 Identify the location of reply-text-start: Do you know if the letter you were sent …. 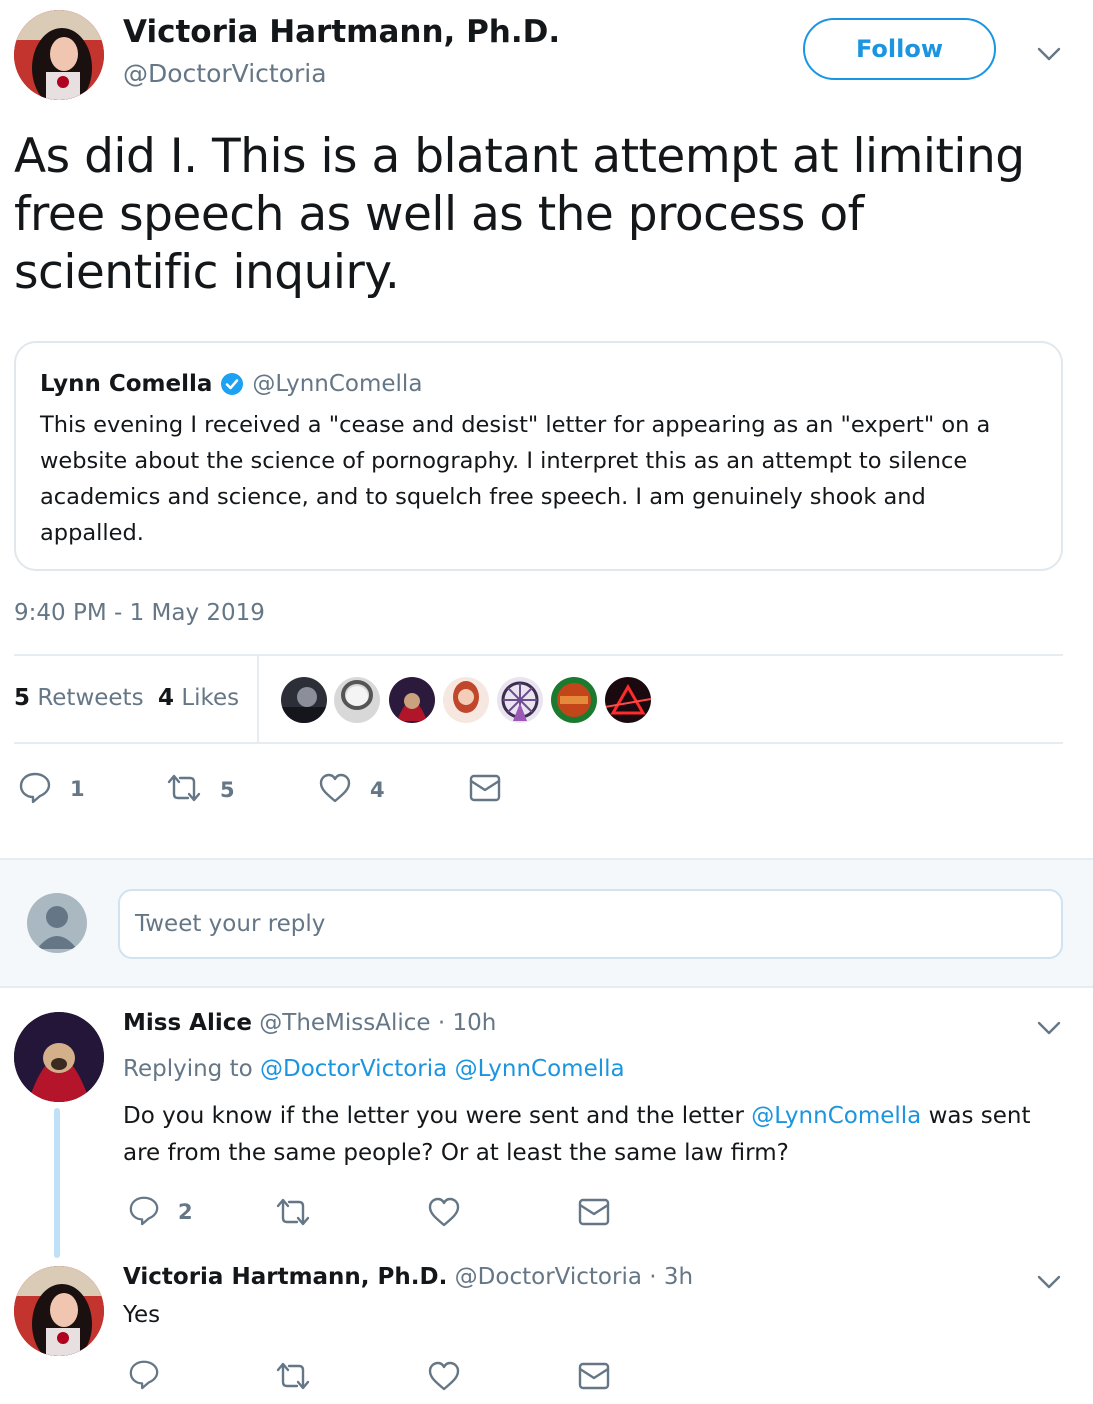
(433, 1116).